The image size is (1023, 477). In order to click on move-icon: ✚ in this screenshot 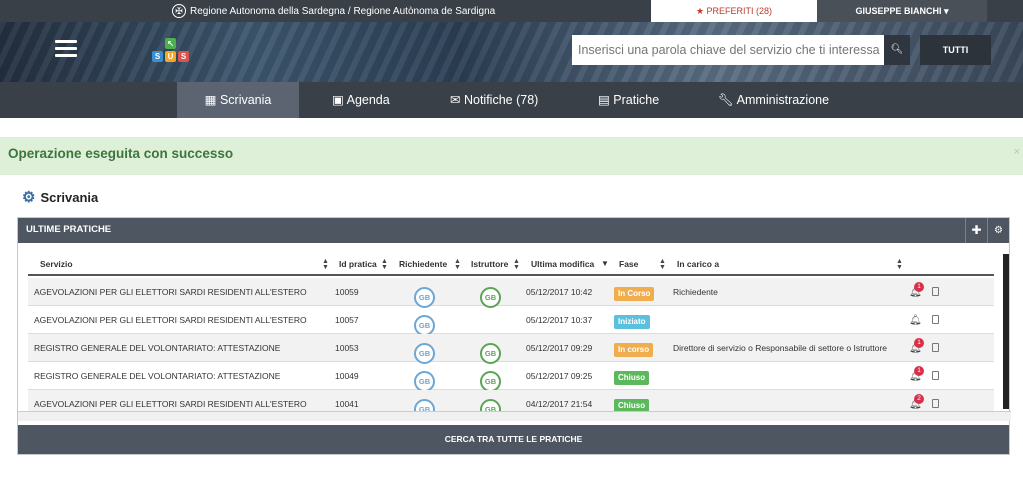, I will do `click(976, 230)`.